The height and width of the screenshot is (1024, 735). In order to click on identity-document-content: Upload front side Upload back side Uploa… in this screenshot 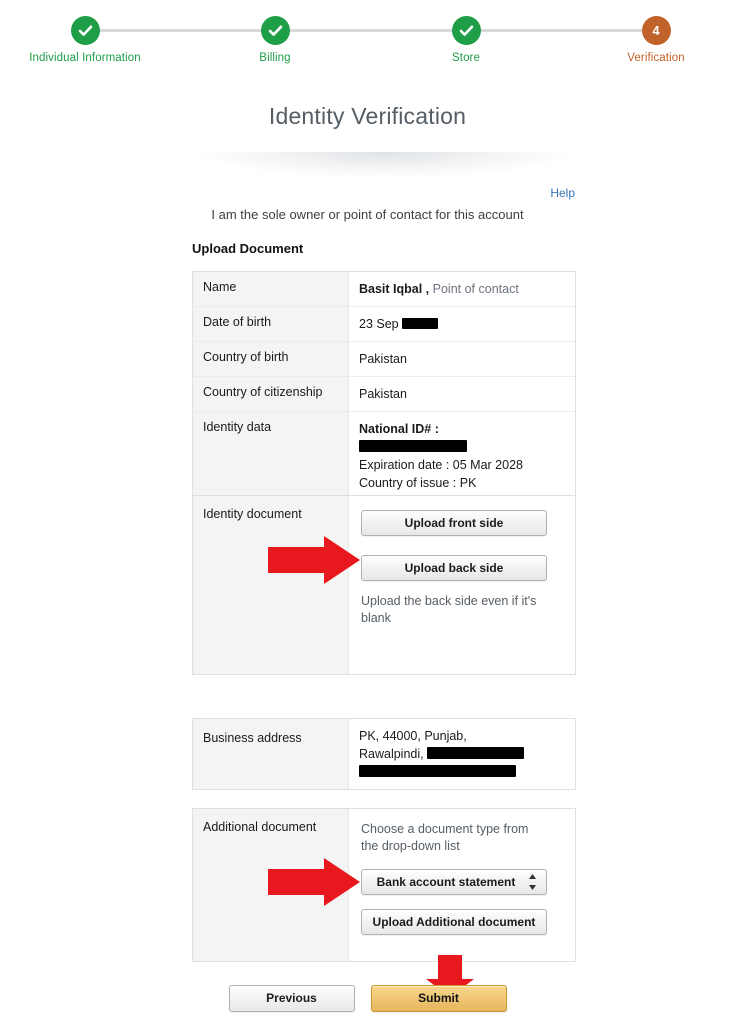, I will do `click(462, 585)`.